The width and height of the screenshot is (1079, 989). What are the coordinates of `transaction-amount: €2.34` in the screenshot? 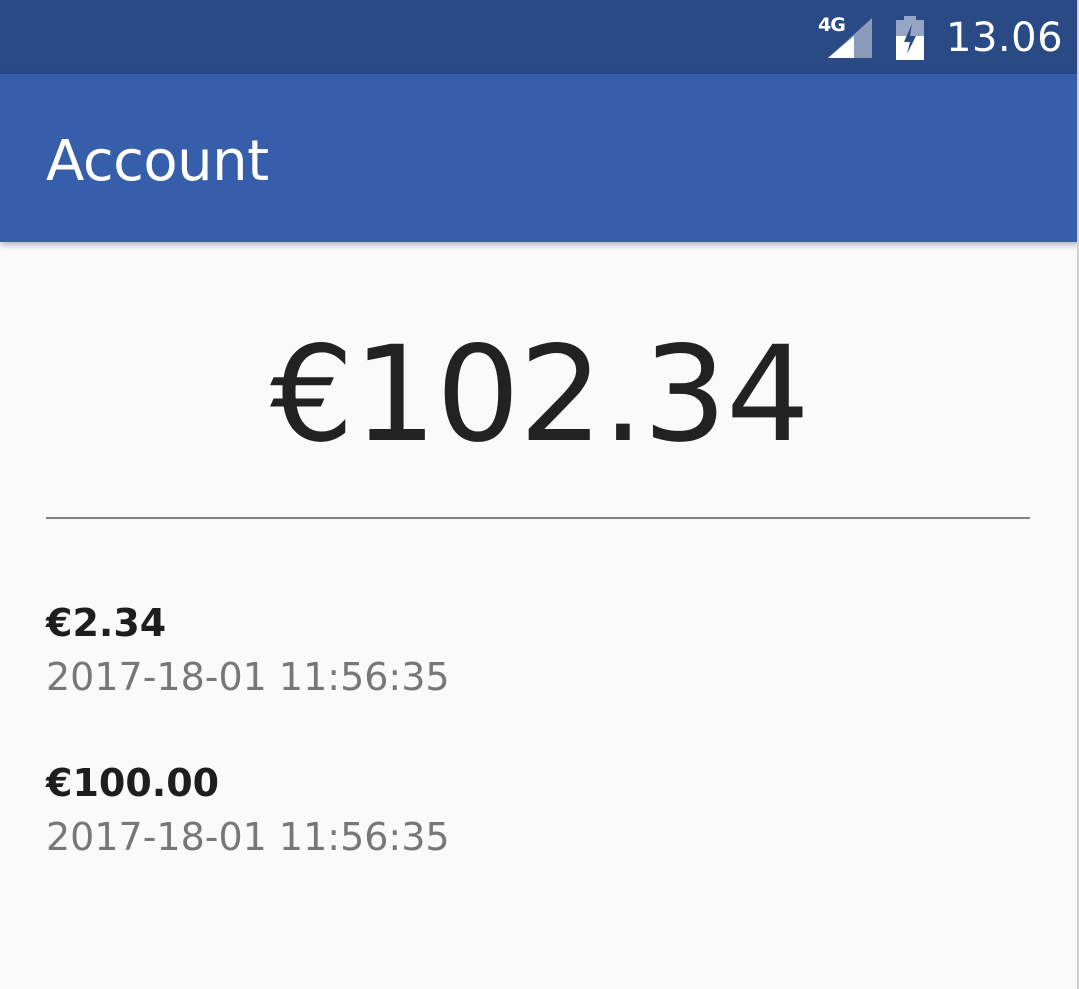 It's located at (106, 623).